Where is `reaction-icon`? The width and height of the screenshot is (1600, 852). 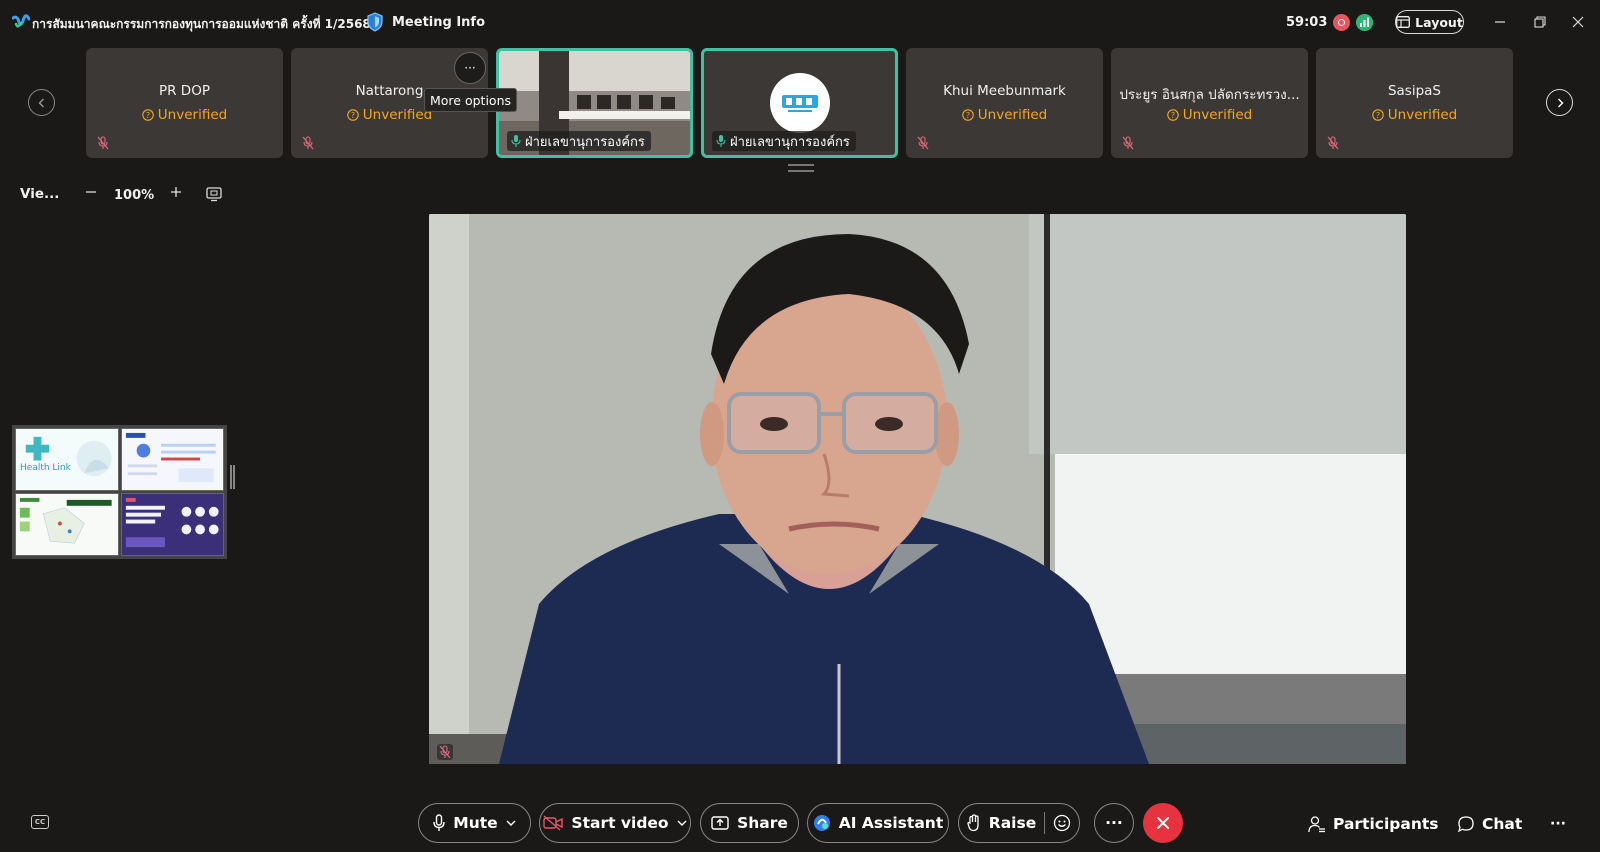 reaction-icon is located at coordinates (1062, 823).